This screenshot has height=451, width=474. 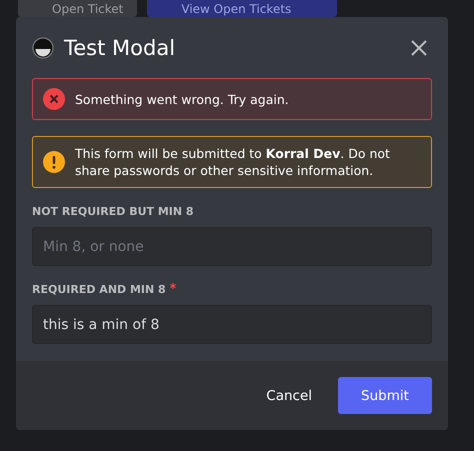 I want to click on modal-title: Test Modal, so click(x=120, y=48).